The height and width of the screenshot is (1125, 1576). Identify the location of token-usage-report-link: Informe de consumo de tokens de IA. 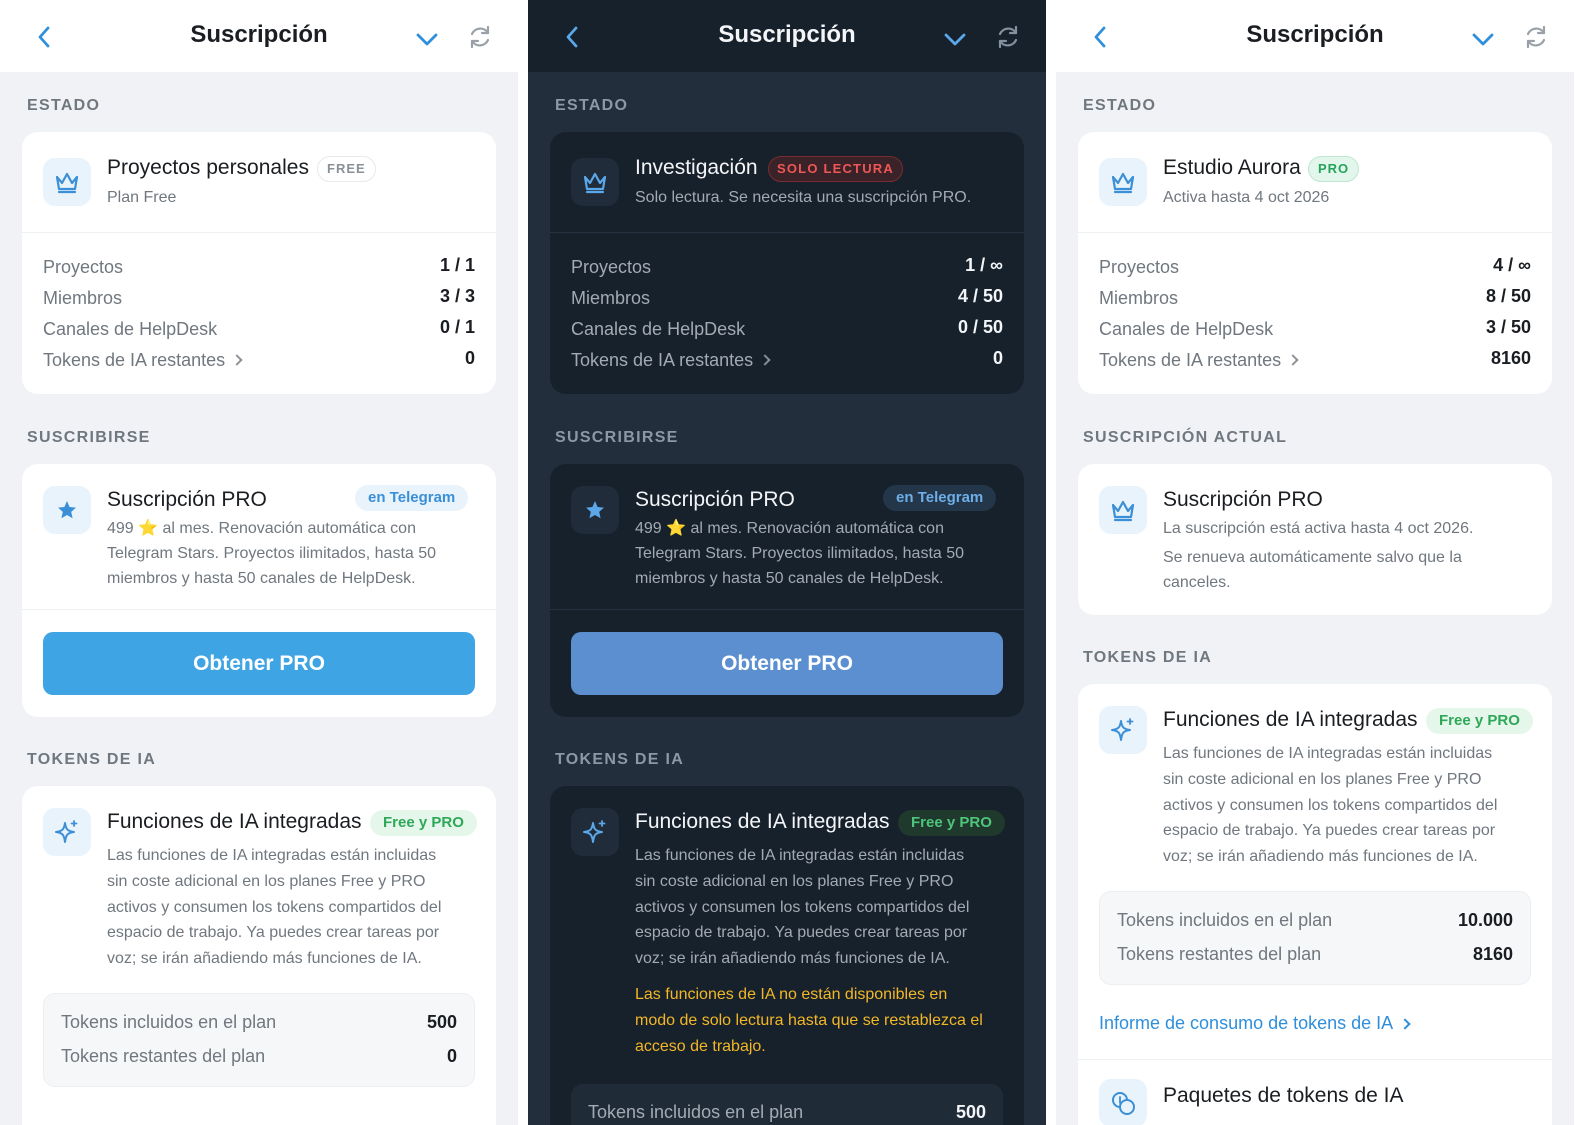
(1255, 1023).